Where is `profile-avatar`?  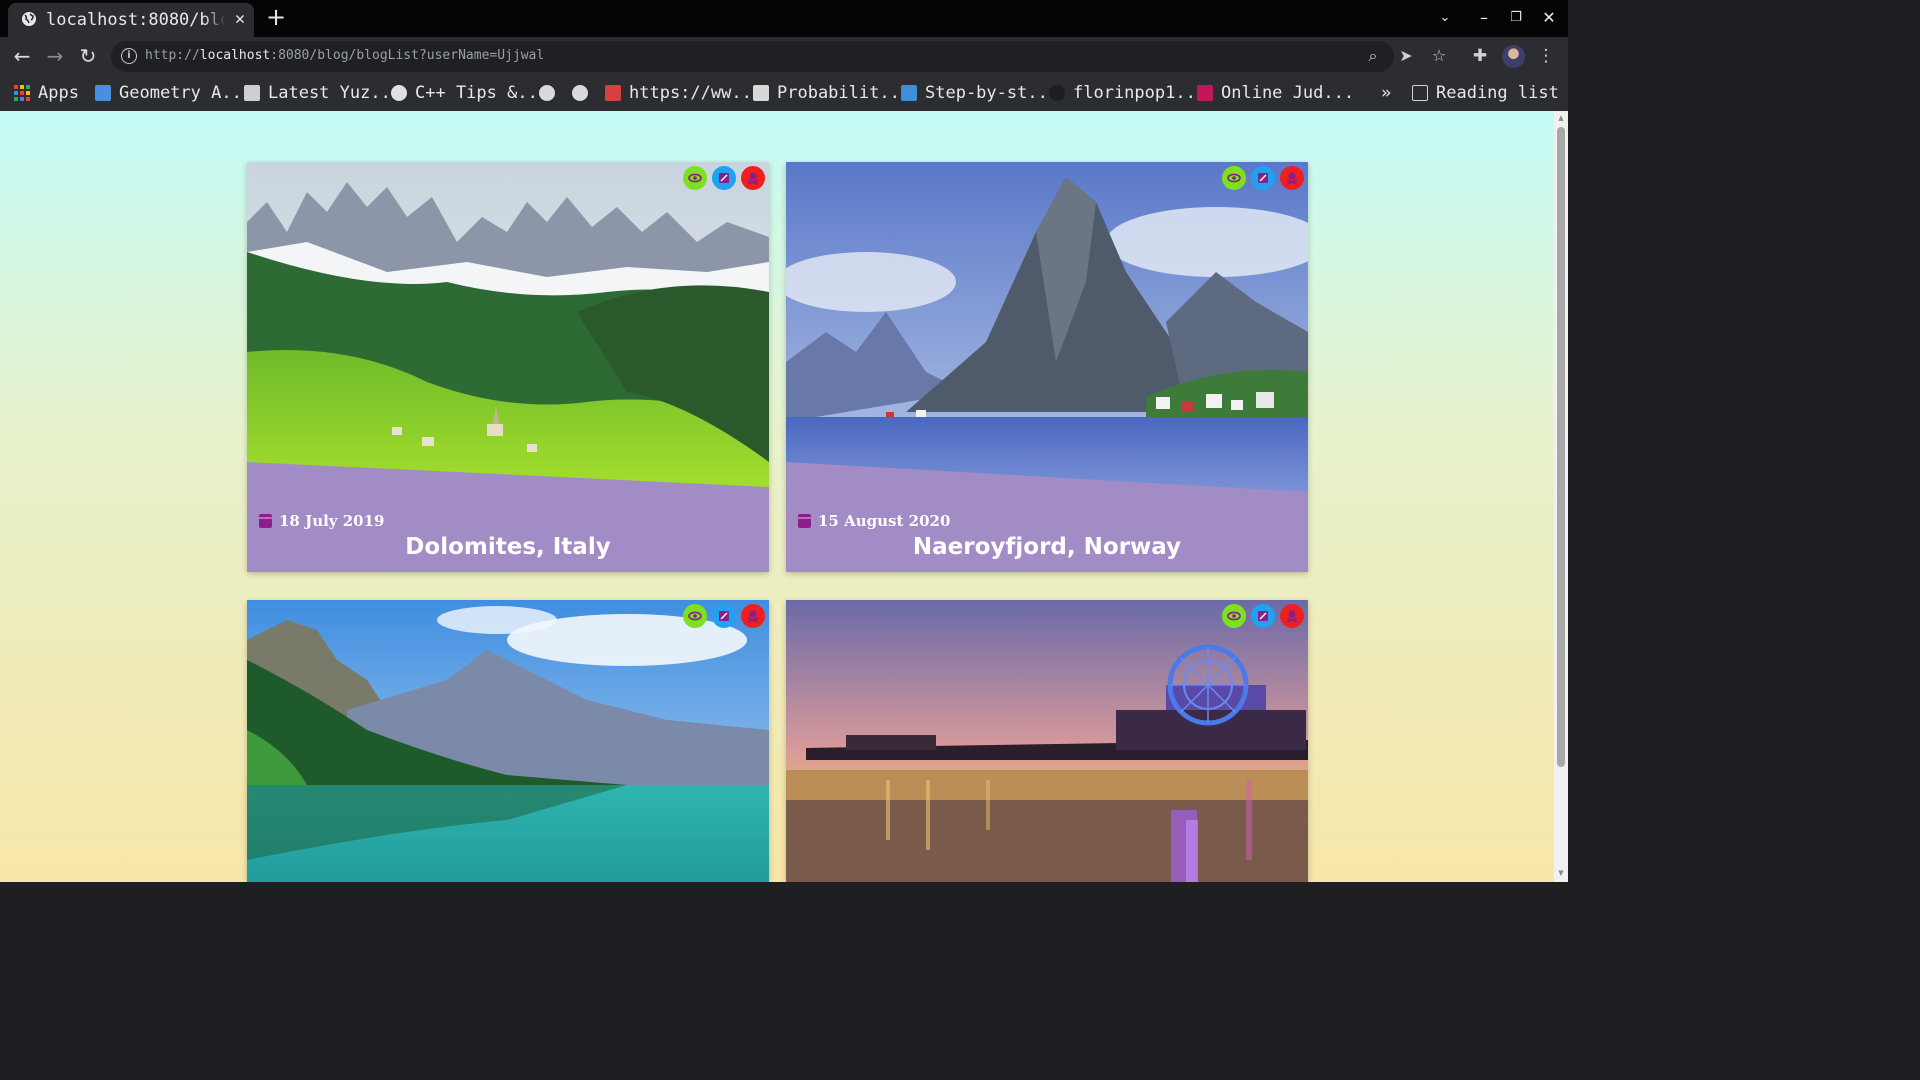
profile-avatar is located at coordinates (1513, 56).